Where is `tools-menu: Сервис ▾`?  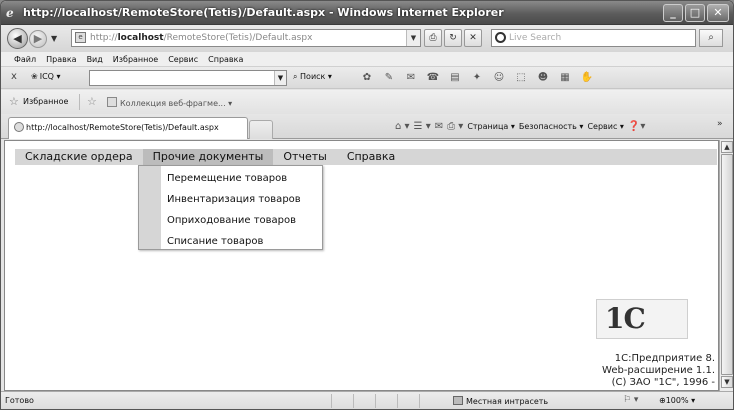
tools-menu: Сервис ▾ is located at coordinates (605, 126).